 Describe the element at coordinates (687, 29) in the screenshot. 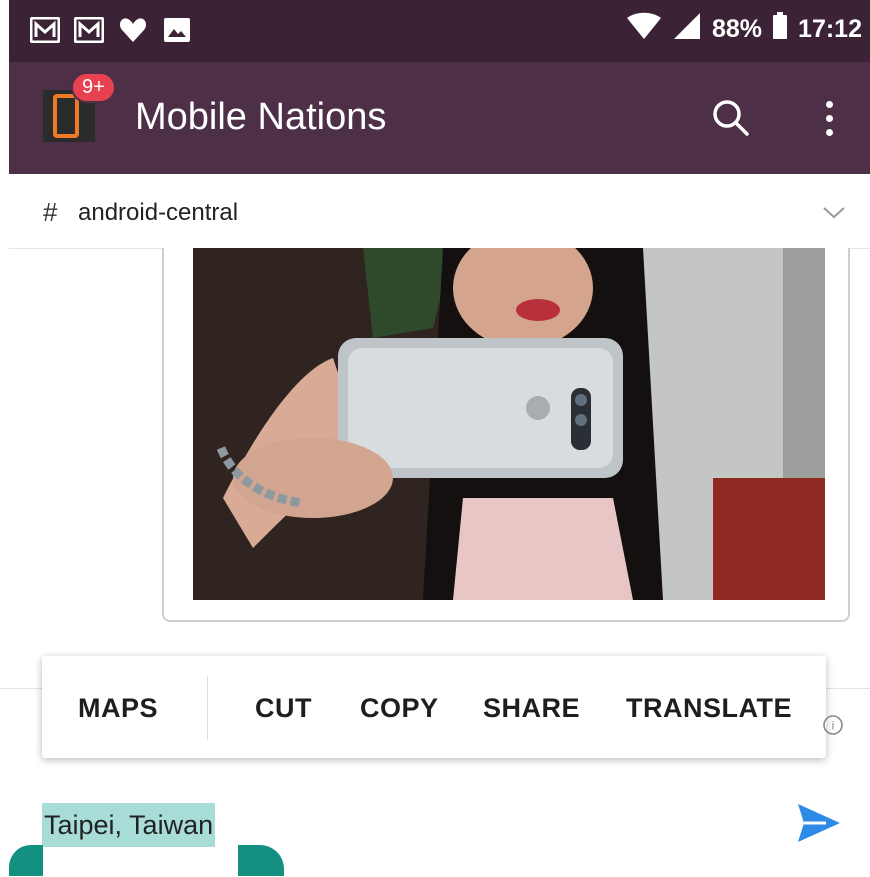

I see `signal-icon` at that location.